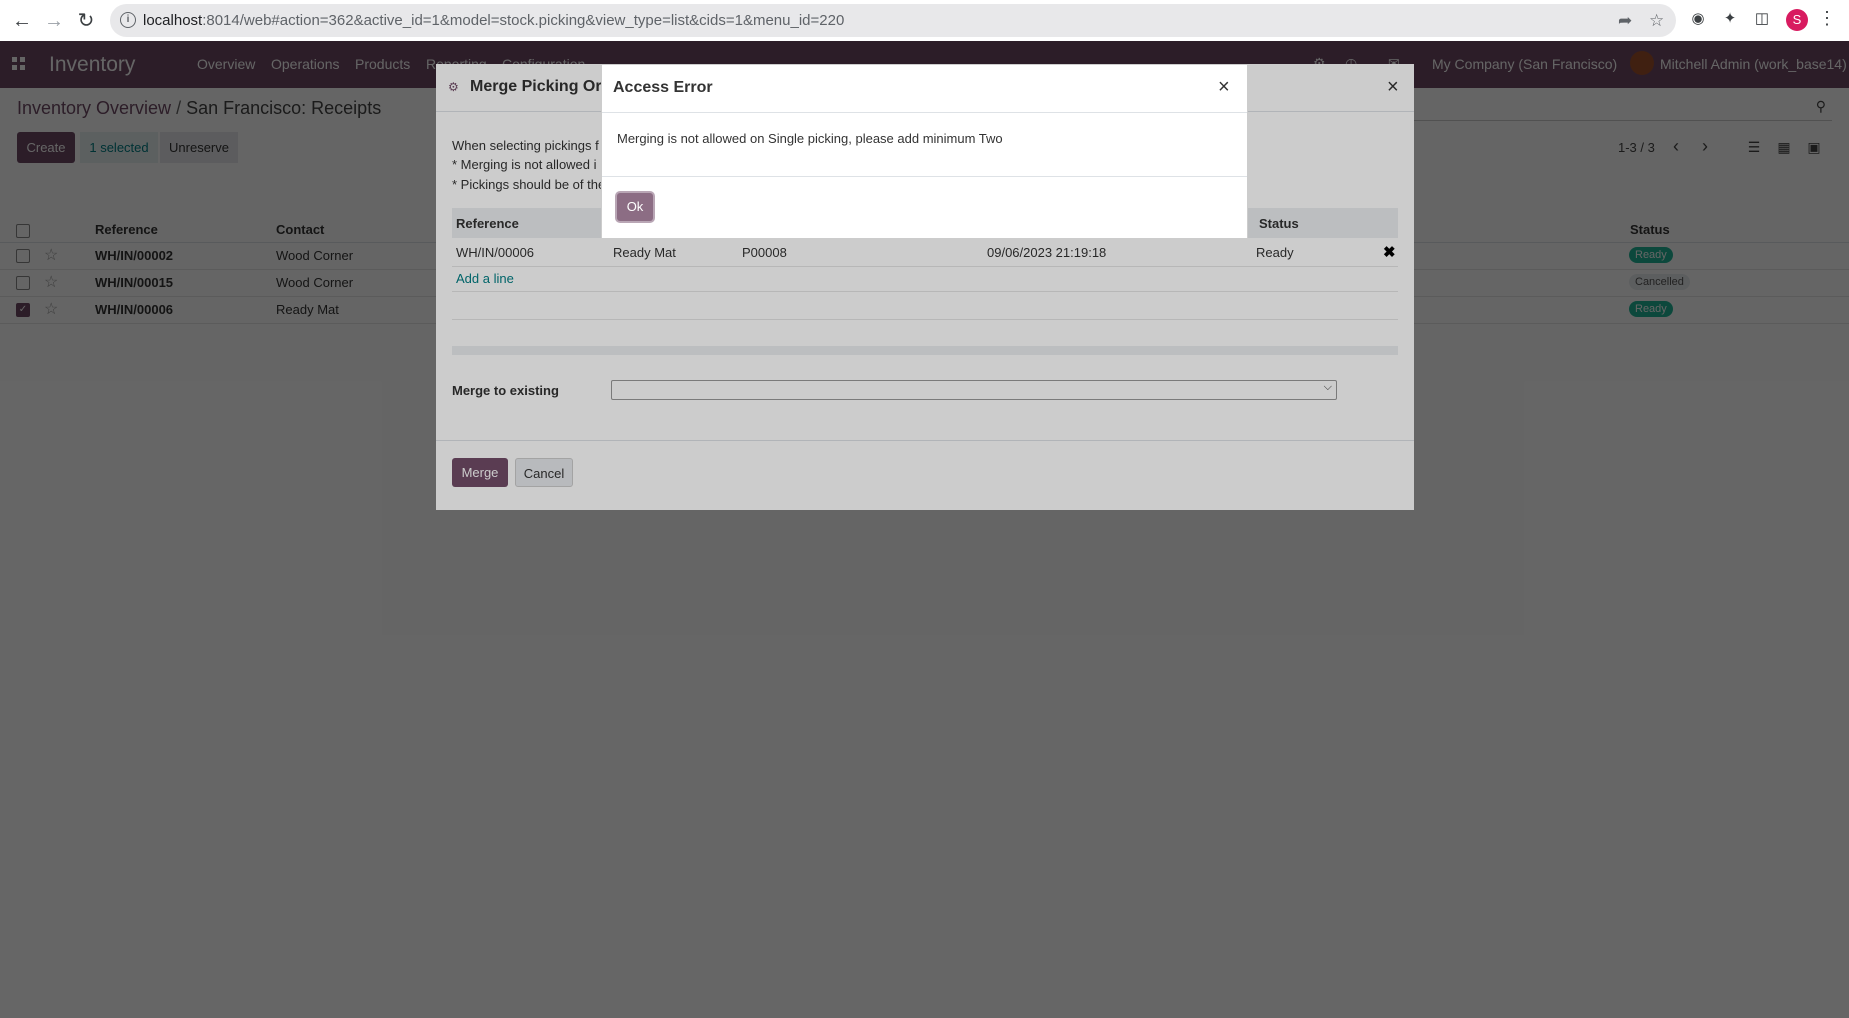  What do you see at coordinates (924, 89) in the screenshot?
I see `error-dialog-header: Access Error ×` at bounding box center [924, 89].